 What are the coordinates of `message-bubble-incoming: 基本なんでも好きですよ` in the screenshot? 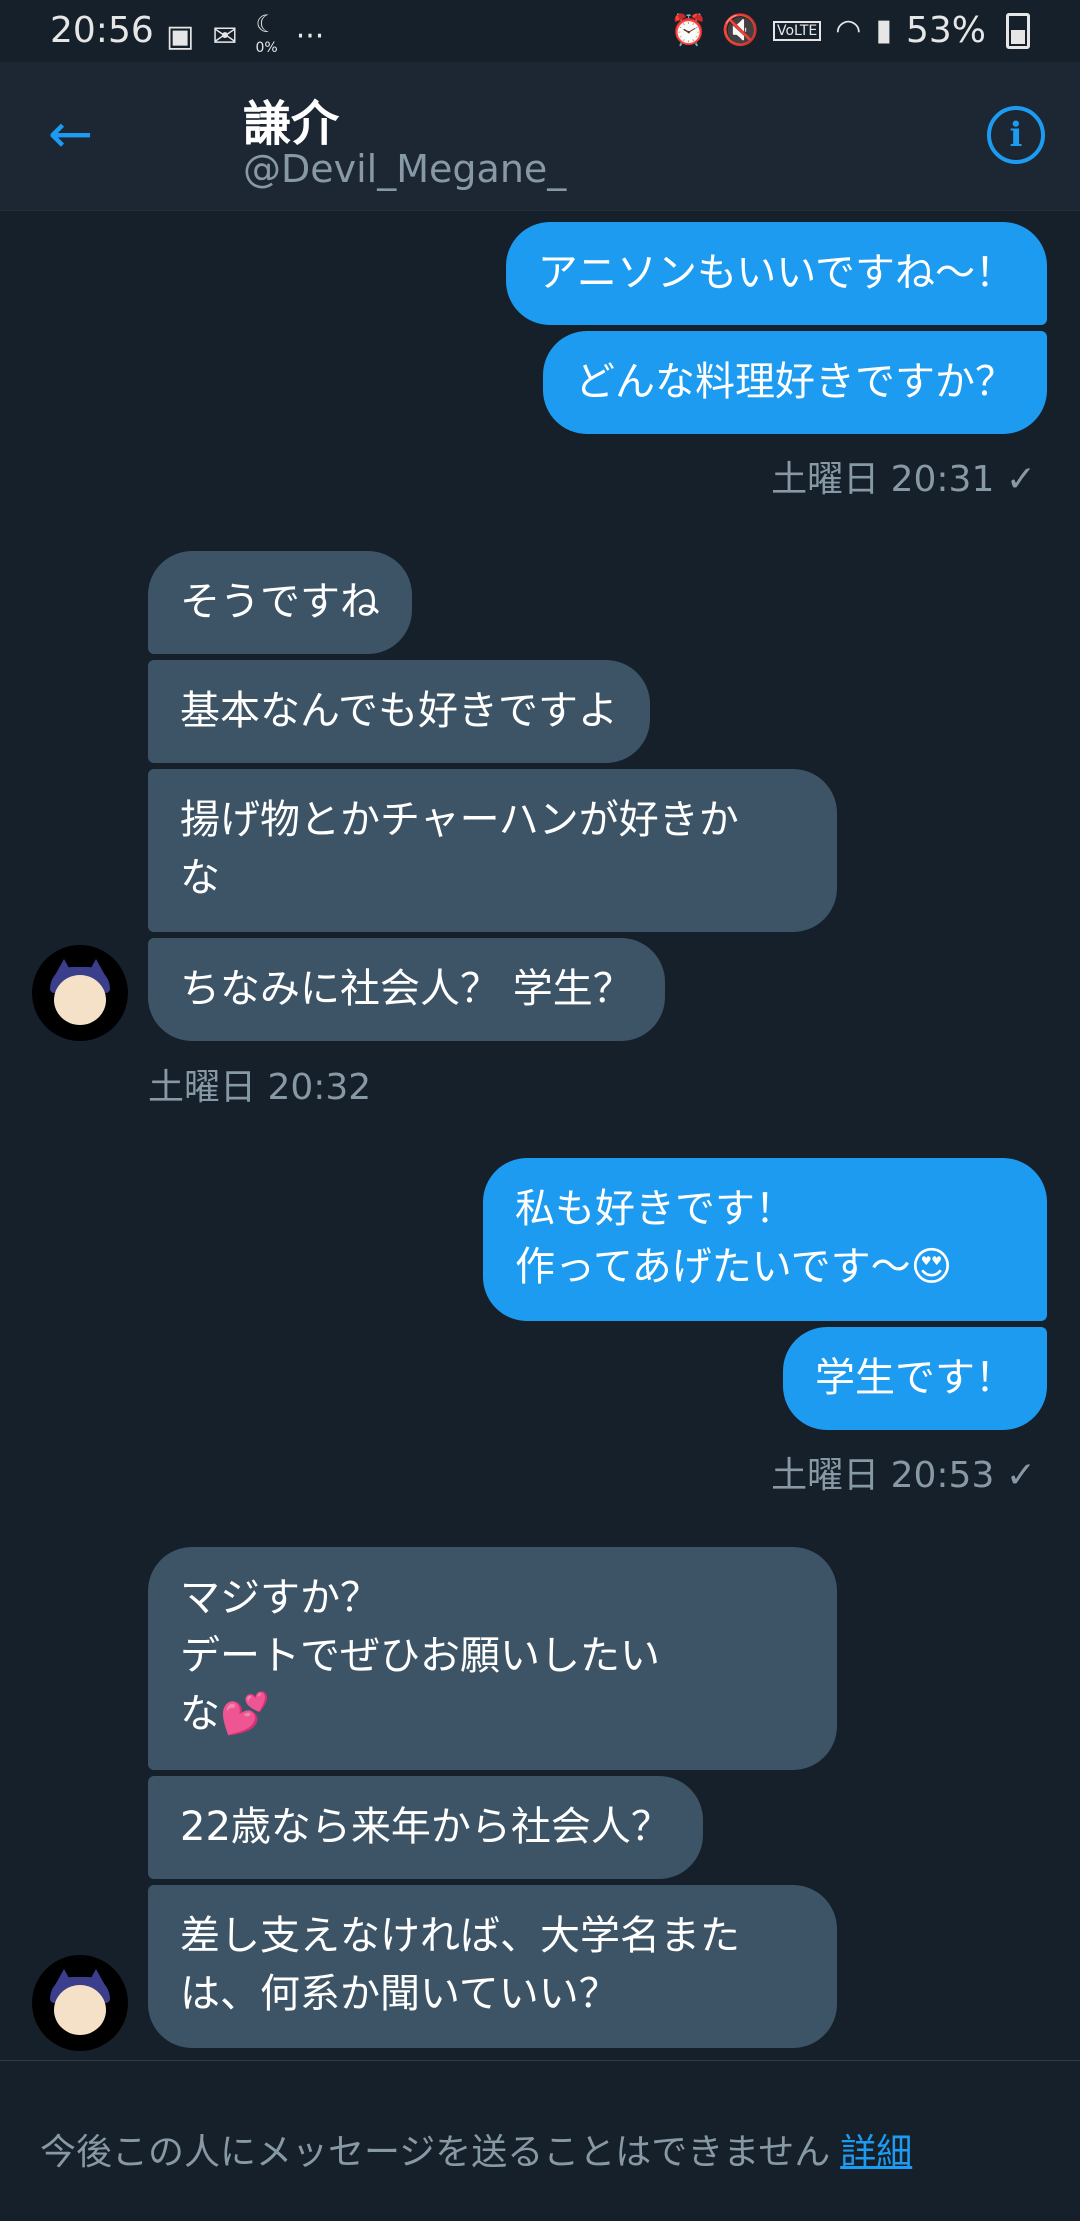 It's located at (399, 711).